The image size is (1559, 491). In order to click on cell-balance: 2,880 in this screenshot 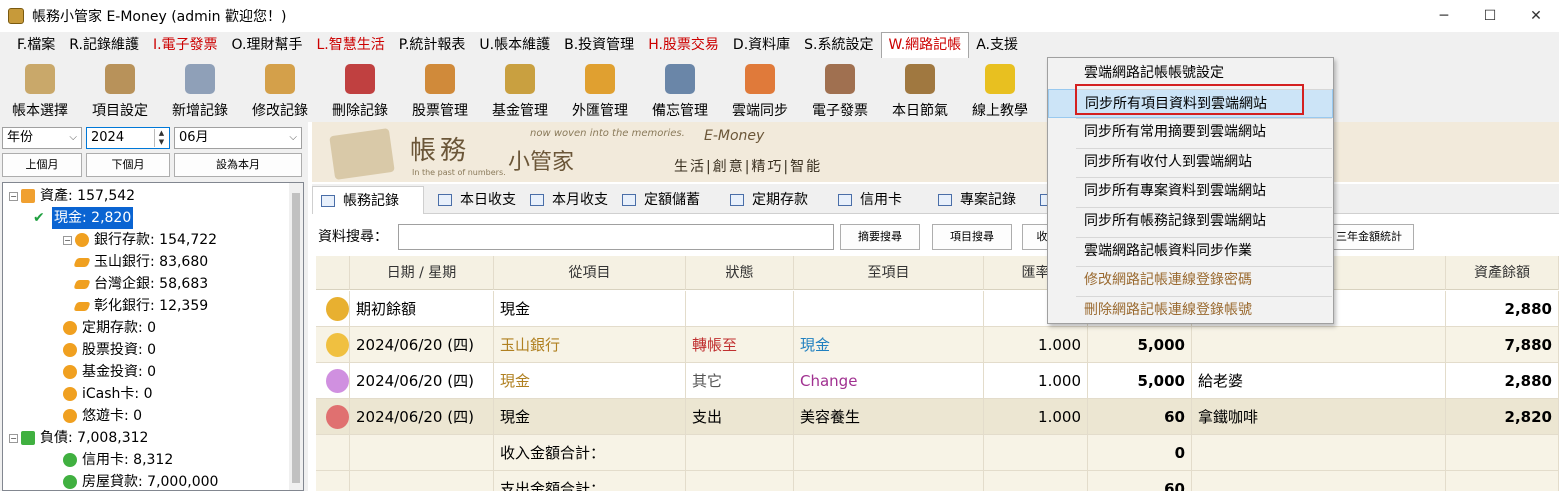, I will do `click(1502, 380)`.